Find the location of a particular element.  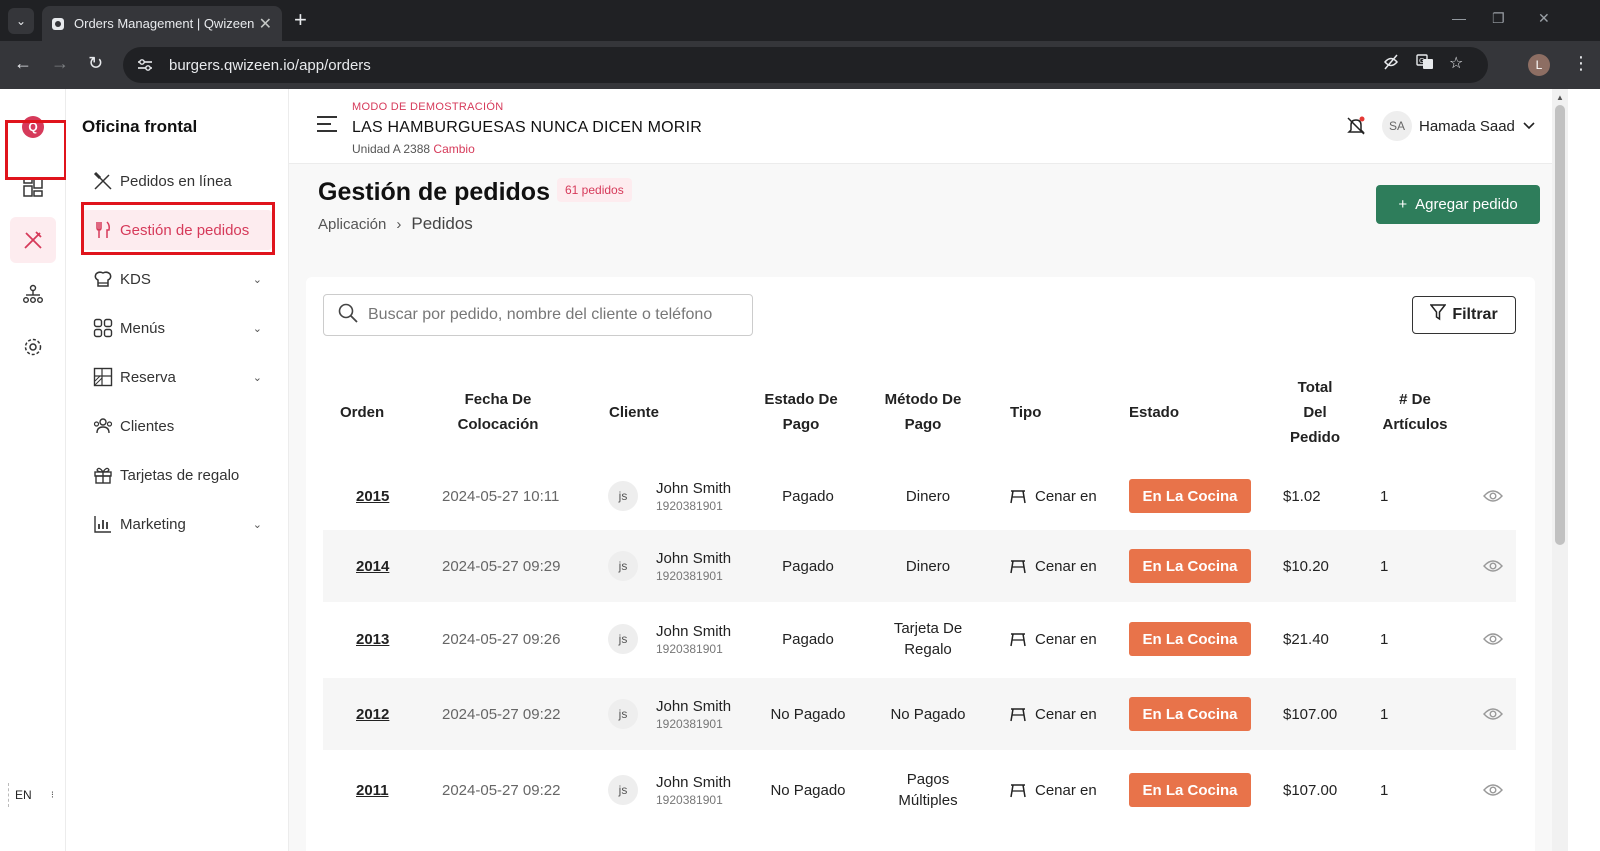

reload-icon: ↻ is located at coordinates (95, 63).